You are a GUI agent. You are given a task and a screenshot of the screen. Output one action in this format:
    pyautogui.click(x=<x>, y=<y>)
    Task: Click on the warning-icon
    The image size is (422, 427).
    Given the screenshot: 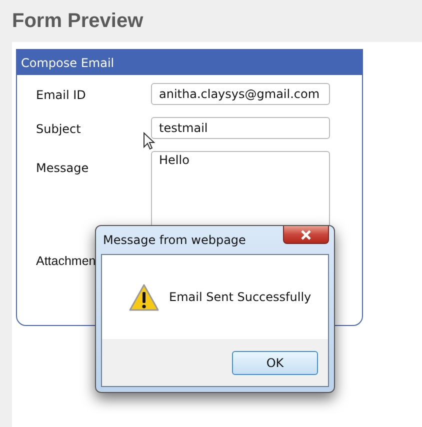 What is the action you would take?
    pyautogui.click(x=144, y=297)
    